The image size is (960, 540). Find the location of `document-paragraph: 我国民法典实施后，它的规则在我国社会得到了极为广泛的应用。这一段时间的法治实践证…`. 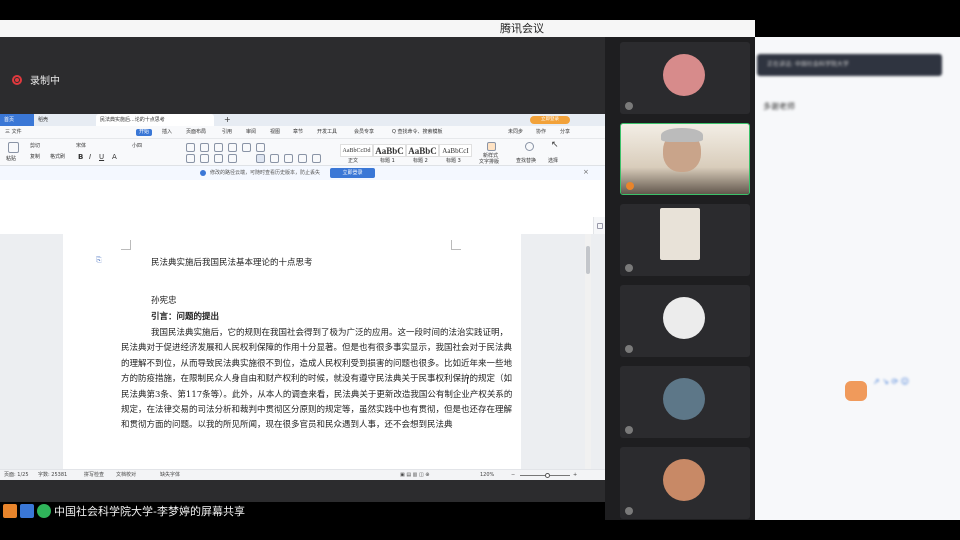

document-paragraph: 我国民法典实施后，它的规则在我国社会得到了极为广泛的应用。这一段时间的法治实践证… is located at coordinates (317, 379).